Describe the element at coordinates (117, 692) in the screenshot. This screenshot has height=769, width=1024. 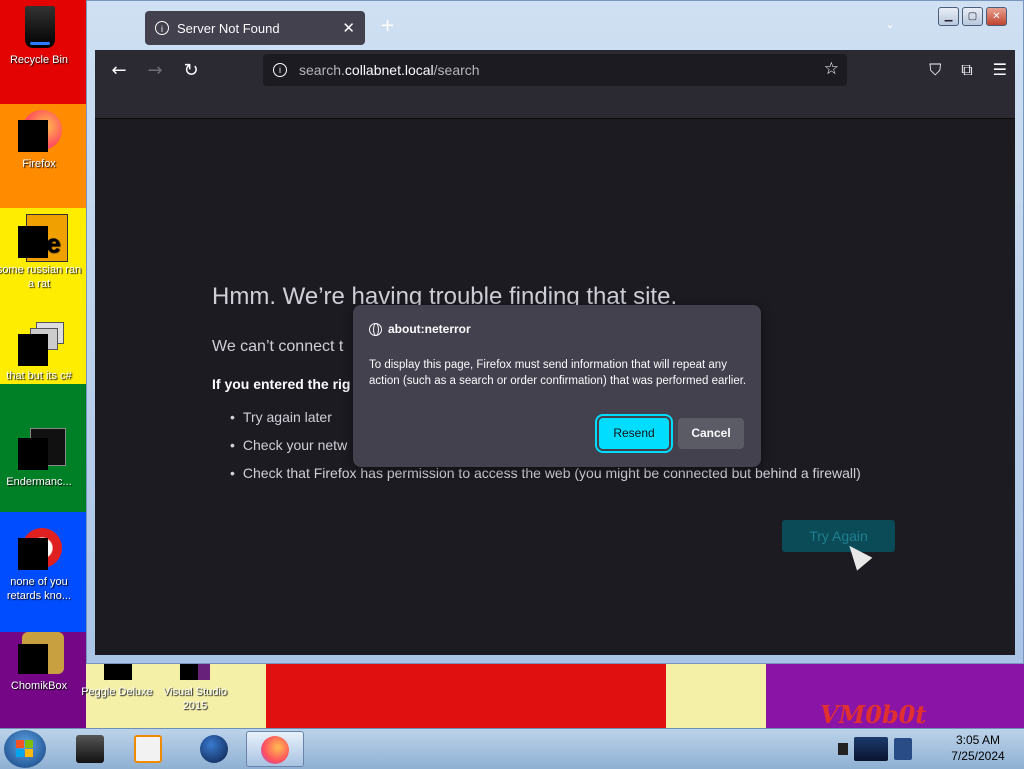
I see `desktop-icon-label: Peggle Deluxe` at that location.